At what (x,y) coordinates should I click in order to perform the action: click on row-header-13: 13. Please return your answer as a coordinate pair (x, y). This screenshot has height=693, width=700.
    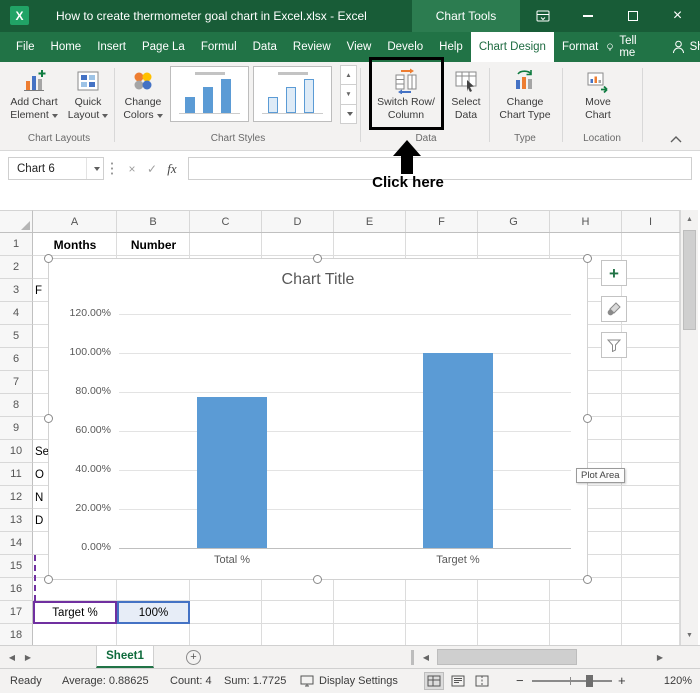
    Looking at the image, I should click on (16, 520).